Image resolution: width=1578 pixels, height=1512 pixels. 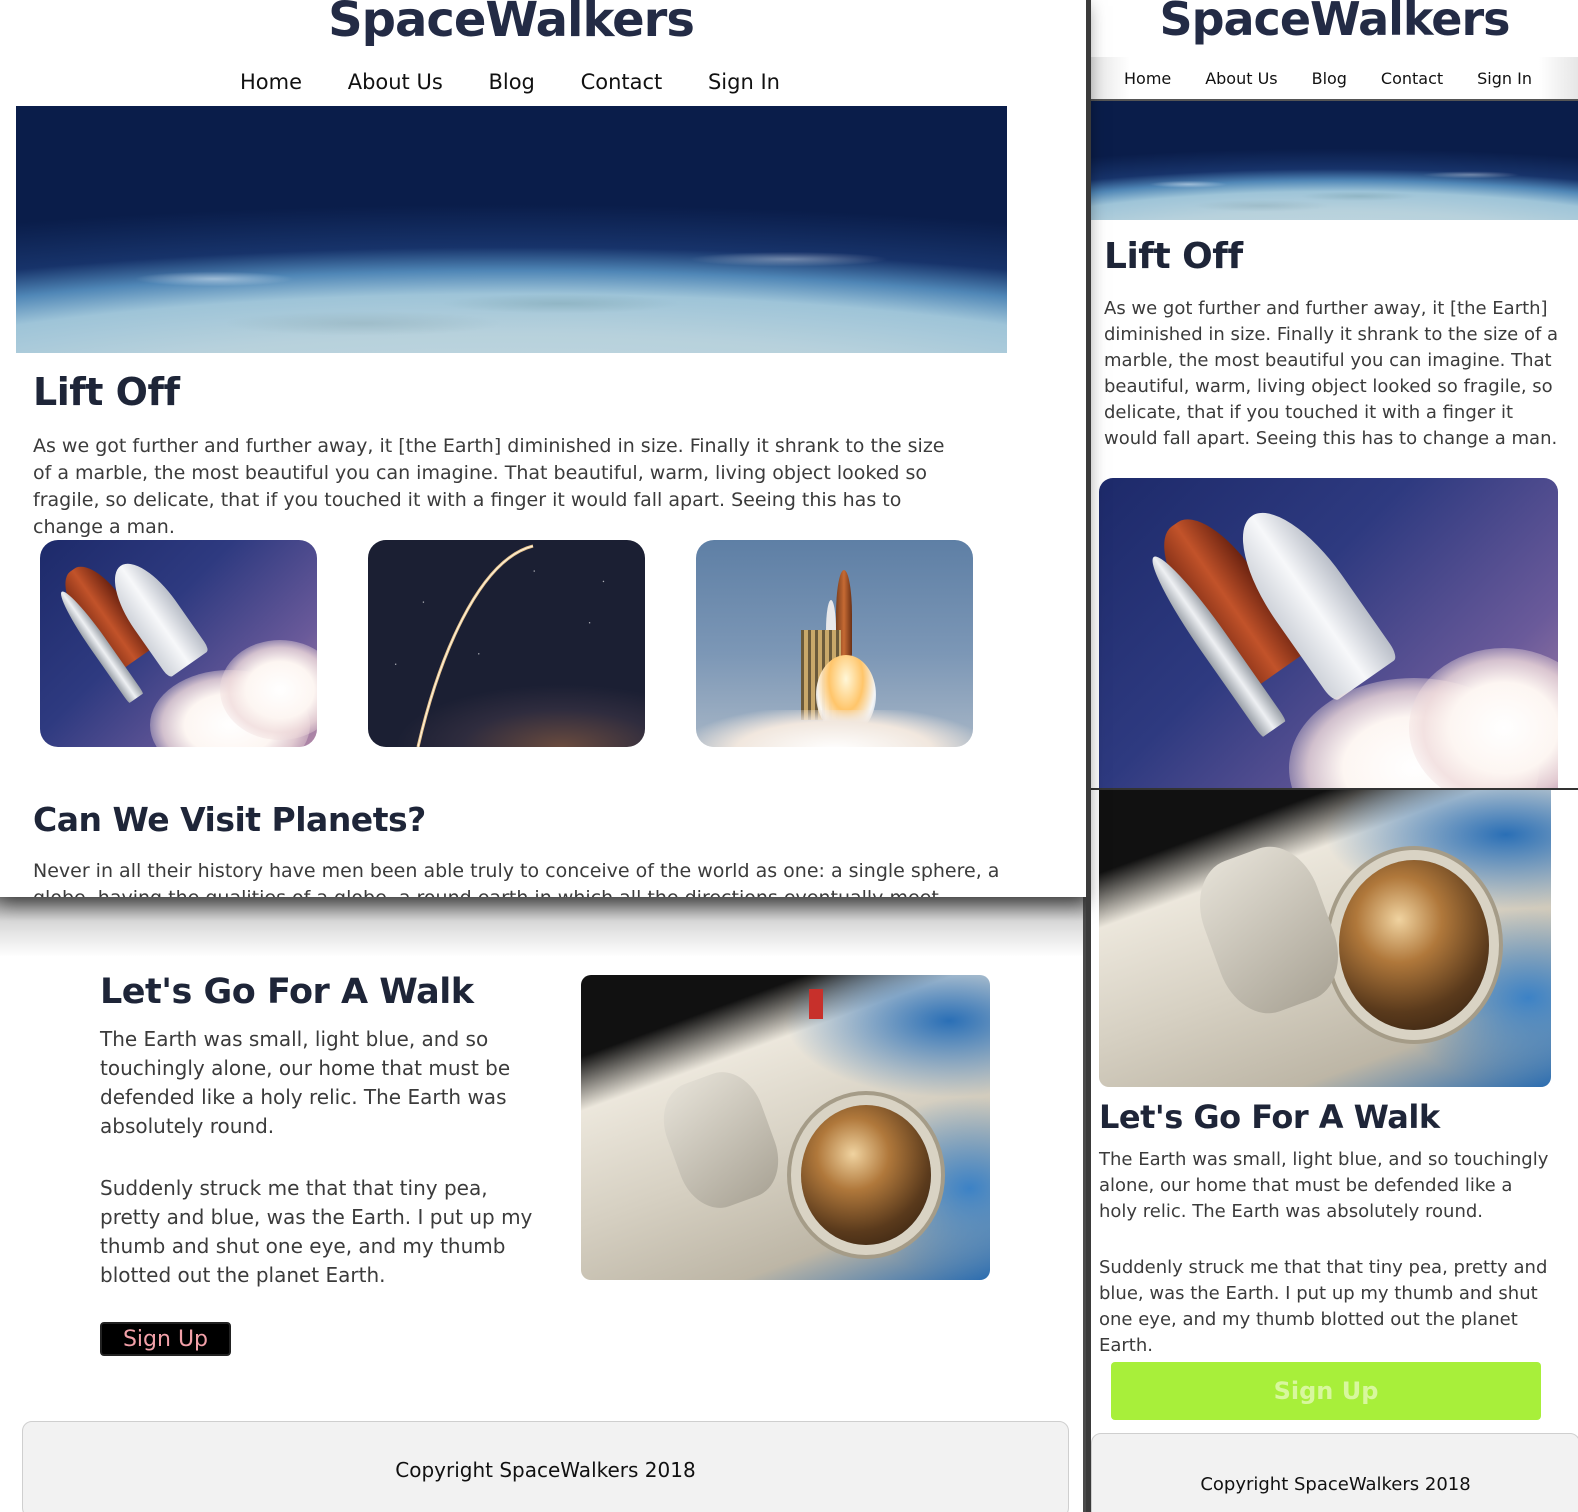 I want to click on launch-arc-image, so click(x=506, y=643).